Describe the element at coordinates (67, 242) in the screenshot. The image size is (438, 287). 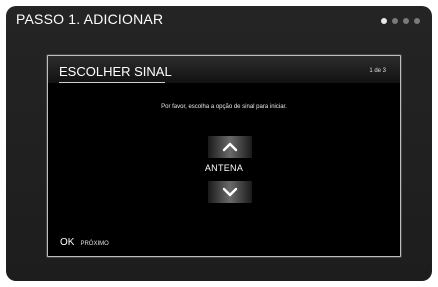
I see `ok-key-label: OK` at that location.